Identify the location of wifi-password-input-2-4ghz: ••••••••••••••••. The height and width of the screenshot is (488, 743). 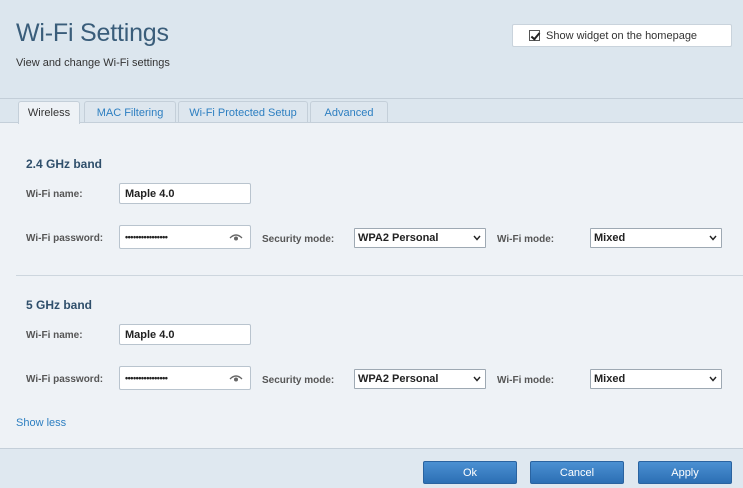
(185, 237).